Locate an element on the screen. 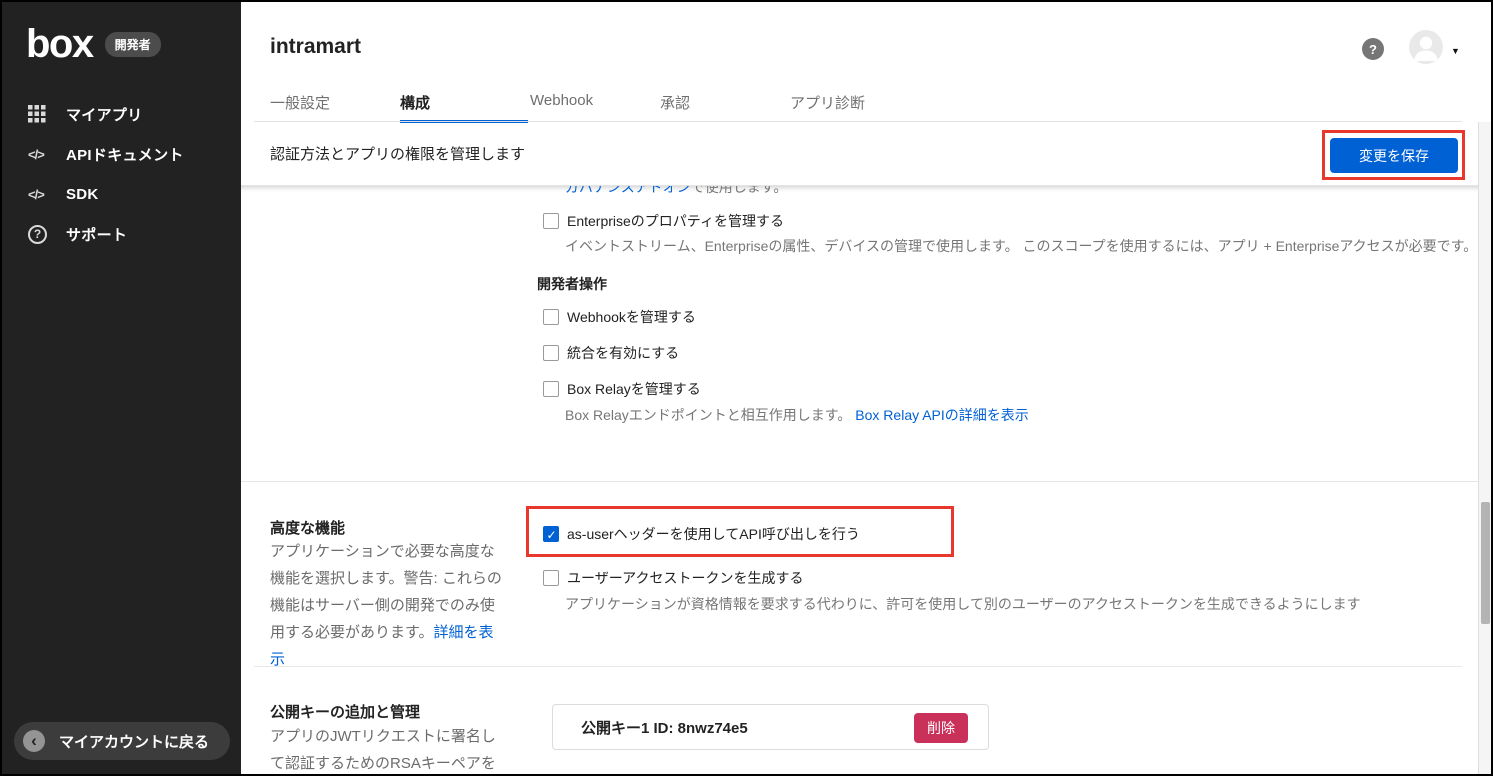 This screenshot has width=1493, height=776. box-logo: box is located at coordinates (60, 44).